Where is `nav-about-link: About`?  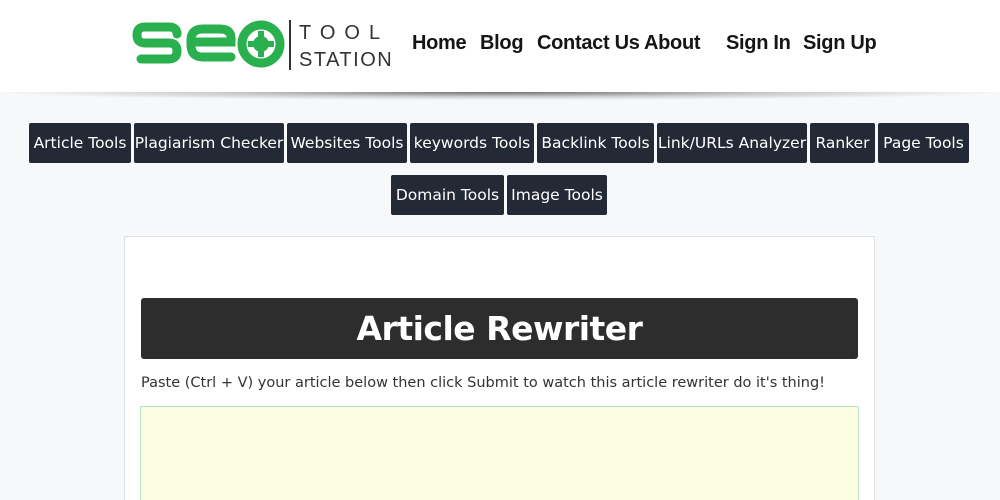
nav-about-link: About is located at coordinates (672, 43).